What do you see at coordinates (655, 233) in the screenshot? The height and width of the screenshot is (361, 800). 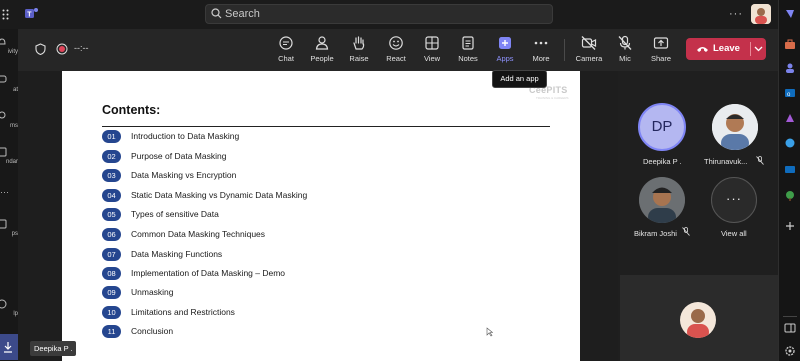 I see `participant-name: Bikram Joshi` at bounding box center [655, 233].